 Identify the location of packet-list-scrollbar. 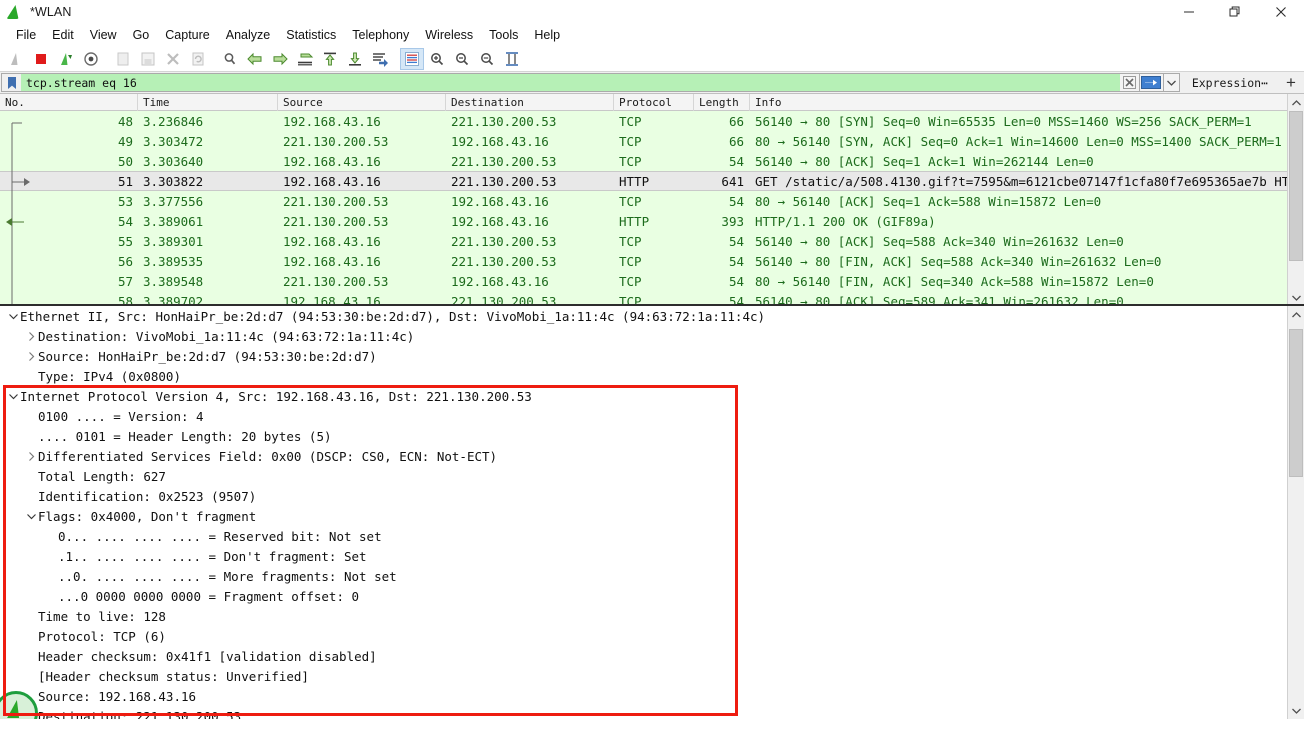
(1295, 199).